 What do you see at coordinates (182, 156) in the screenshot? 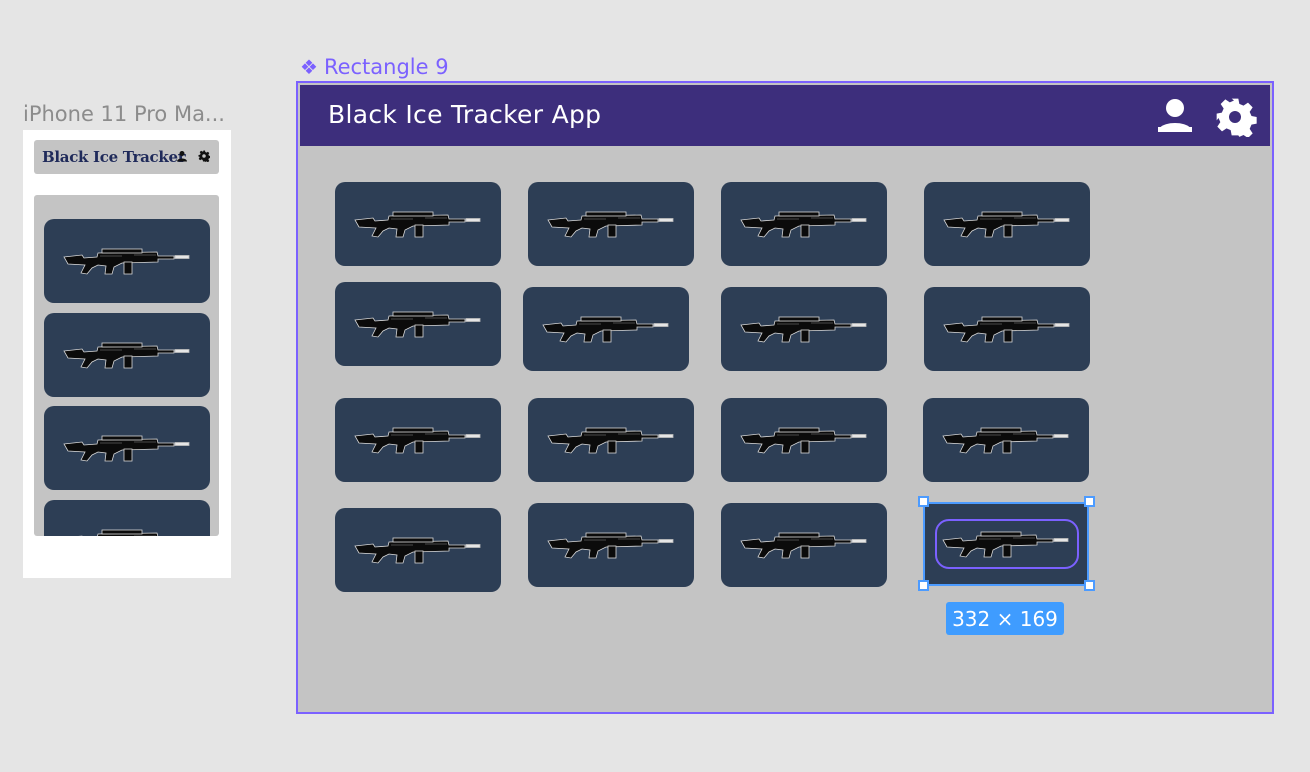
I see `phone-user-icon` at bounding box center [182, 156].